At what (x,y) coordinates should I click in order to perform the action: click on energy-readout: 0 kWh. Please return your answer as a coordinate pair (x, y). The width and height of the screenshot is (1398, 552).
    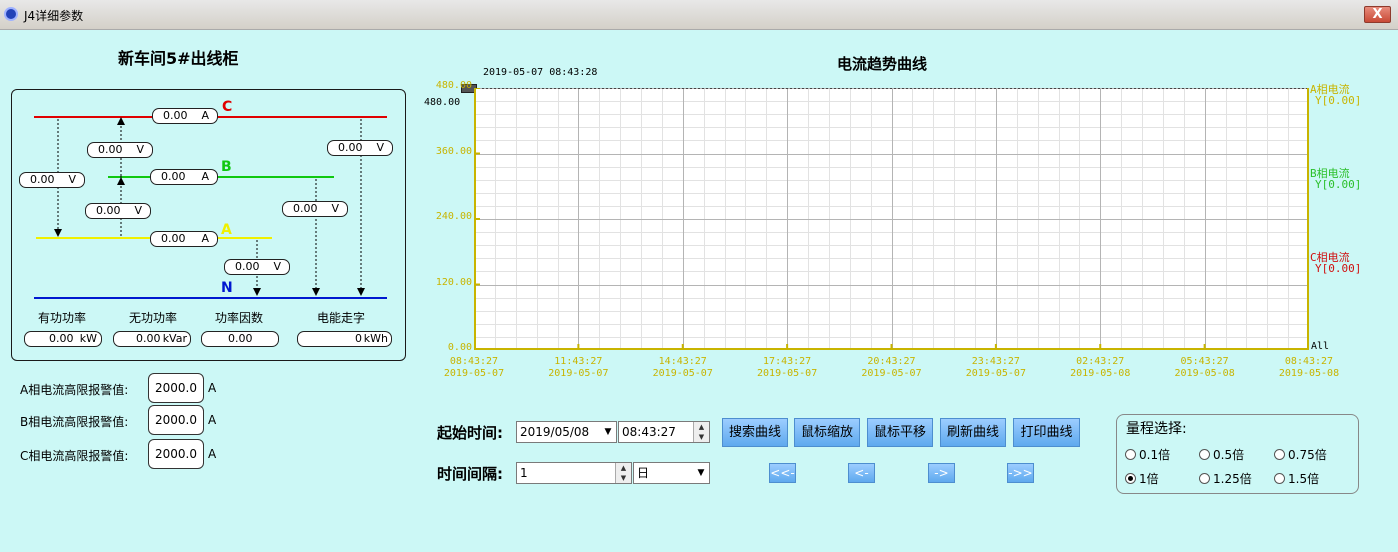
    Looking at the image, I should click on (344, 339).